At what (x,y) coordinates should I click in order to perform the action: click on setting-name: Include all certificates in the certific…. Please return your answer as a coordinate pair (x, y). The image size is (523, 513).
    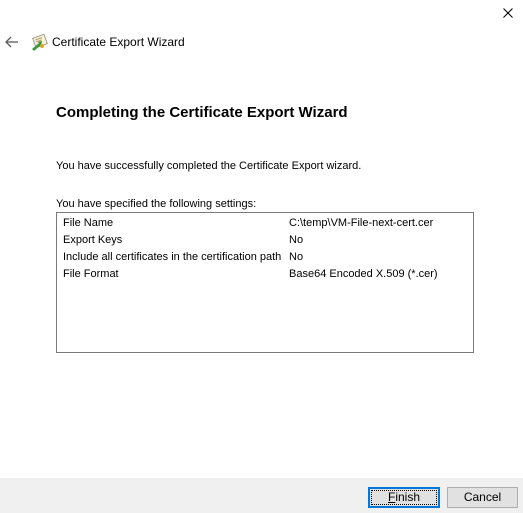
    Looking at the image, I should click on (172, 257).